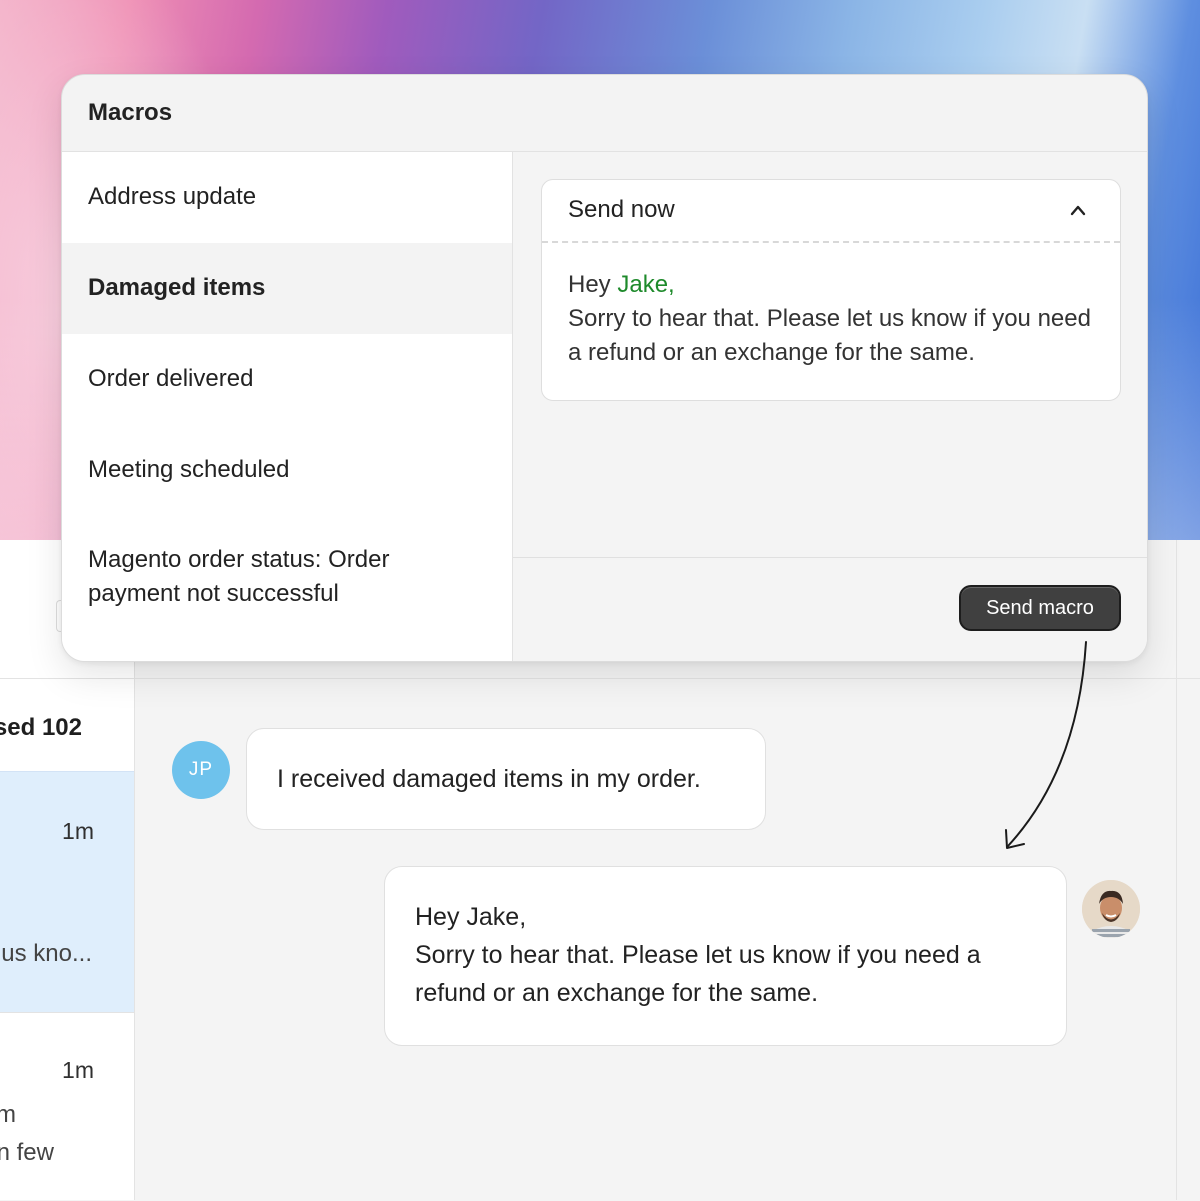  I want to click on customer-name-variable: Jake,, so click(646, 284).